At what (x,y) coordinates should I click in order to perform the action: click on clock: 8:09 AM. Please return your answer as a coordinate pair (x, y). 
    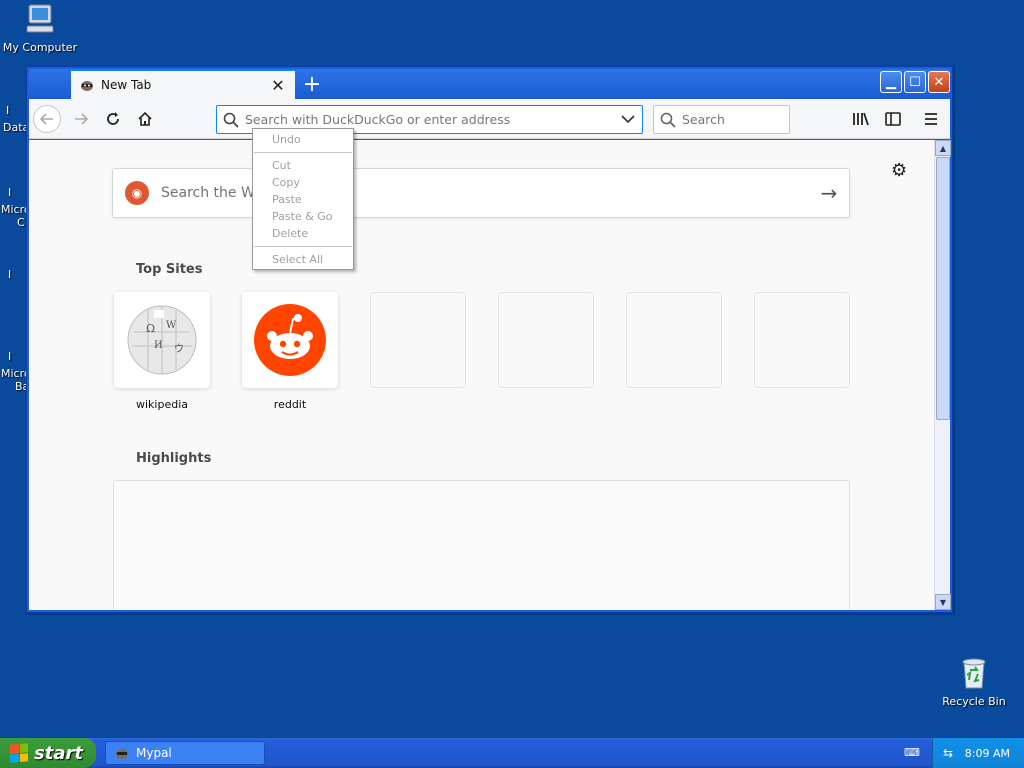
    Looking at the image, I should click on (987, 753).